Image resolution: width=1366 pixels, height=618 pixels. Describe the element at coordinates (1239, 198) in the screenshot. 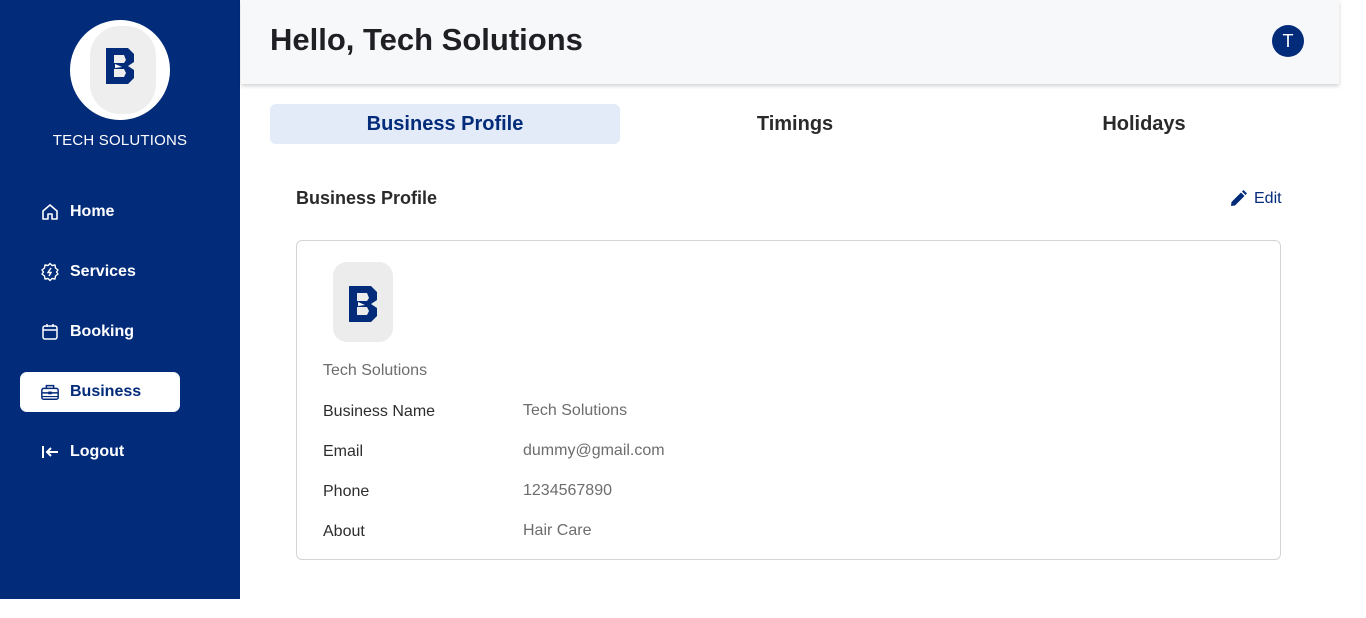

I see `pencil-icon` at that location.